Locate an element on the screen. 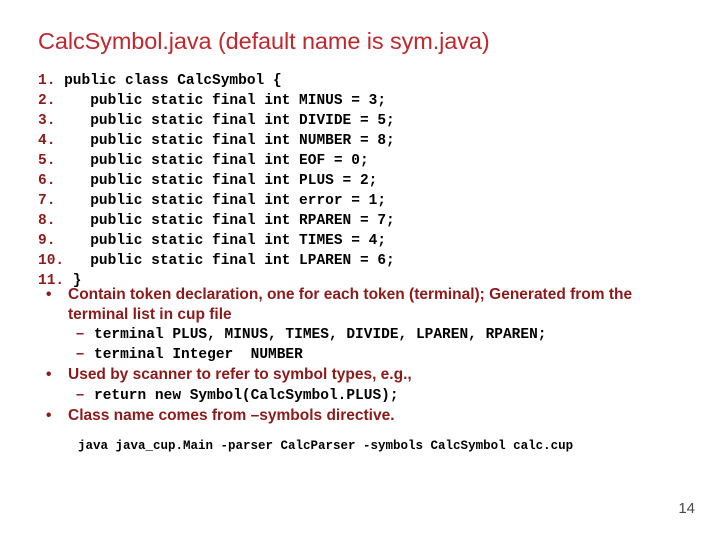 This screenshot has width=720, height=540. code-line: 4. public static final int NUMBER = 8; is located at coordinates (363, 141).